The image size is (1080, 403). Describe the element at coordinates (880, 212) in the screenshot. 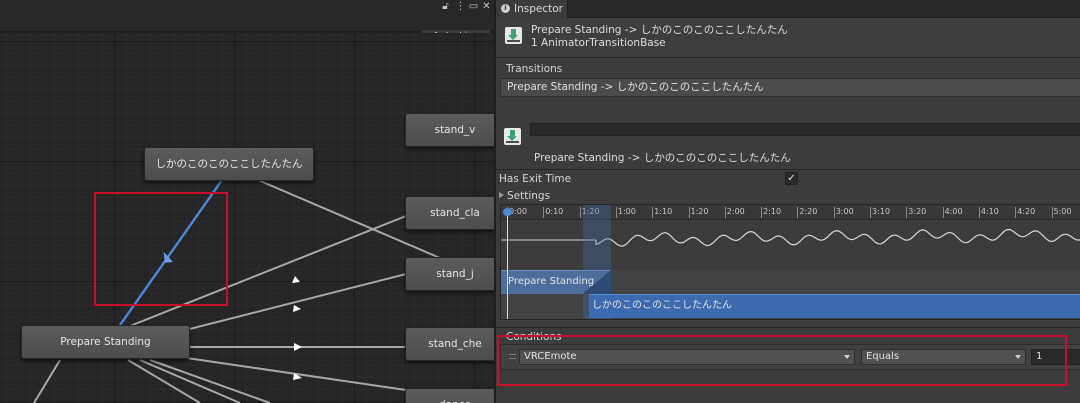

I see `timeline-tick-label: 3:10` at that location.